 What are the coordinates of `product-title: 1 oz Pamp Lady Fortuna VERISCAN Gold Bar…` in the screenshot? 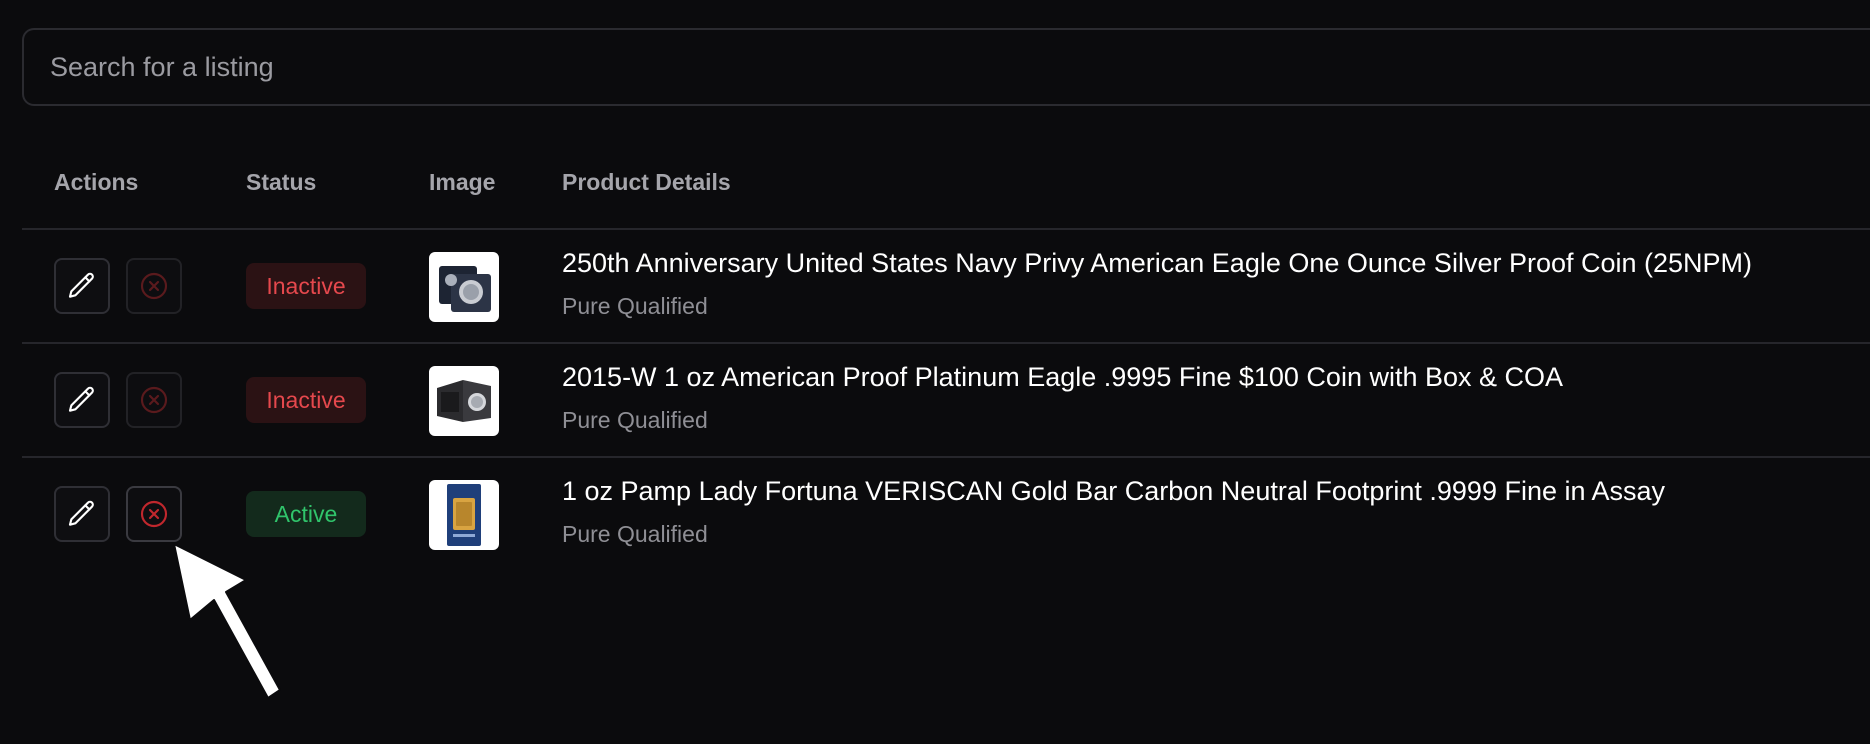 It's located at (1113, 491).